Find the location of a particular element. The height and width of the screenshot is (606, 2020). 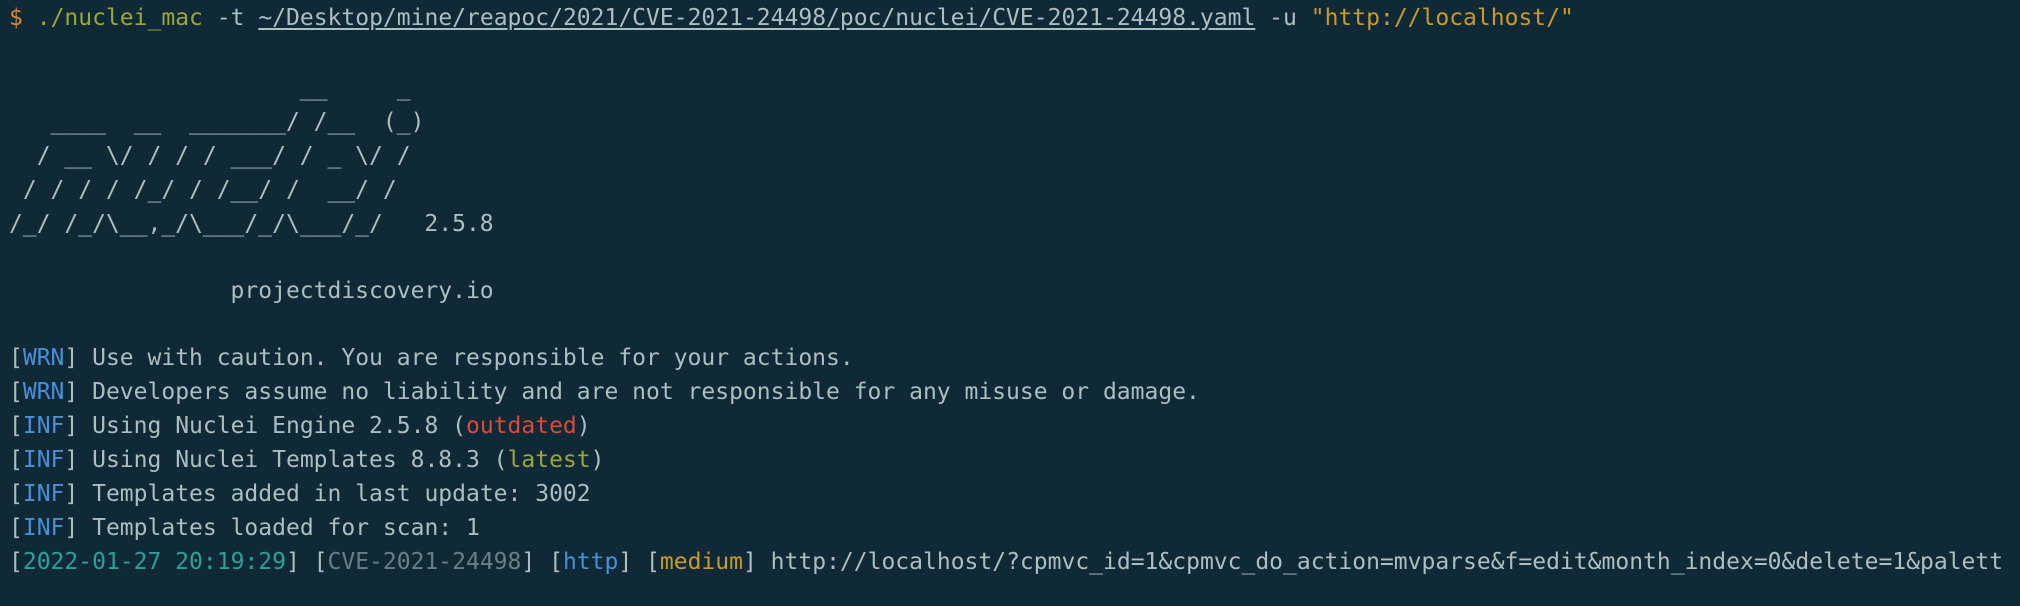

latest-label: latest is located at coordinates (549, 460).